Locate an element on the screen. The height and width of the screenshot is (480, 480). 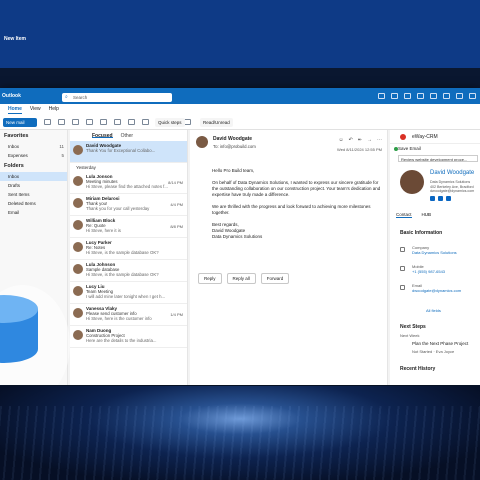
reply-button: Reply is located at coordinates (210, 278).